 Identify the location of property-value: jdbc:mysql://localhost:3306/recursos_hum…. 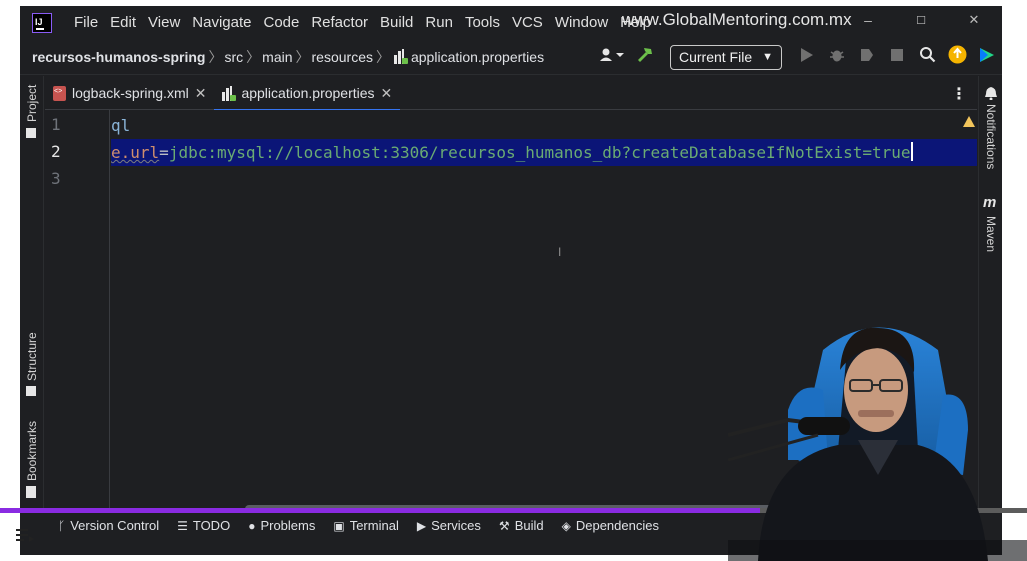
(539, 152).